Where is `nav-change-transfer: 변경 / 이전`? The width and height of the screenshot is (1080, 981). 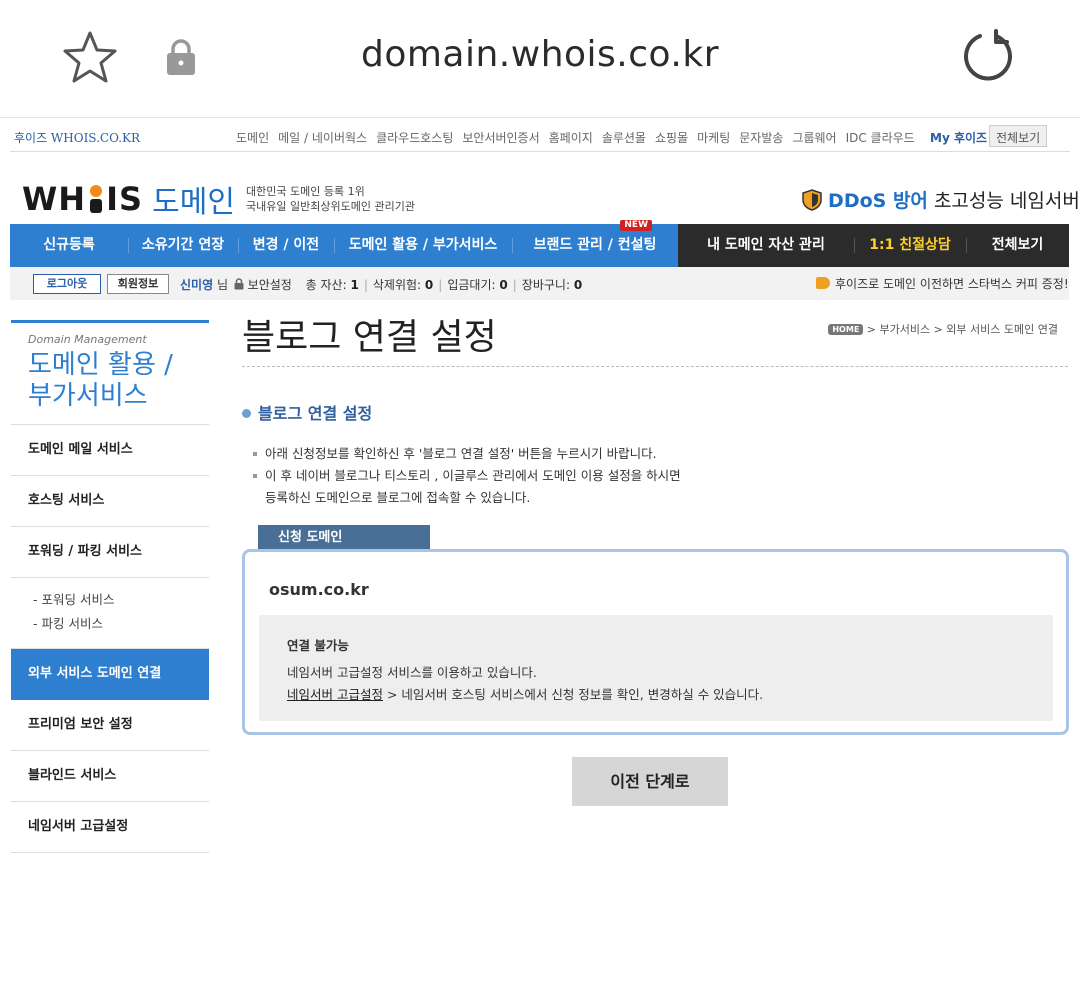
nav-change-transfer: 변경 / 이전 is located at coordinates (286, 245).